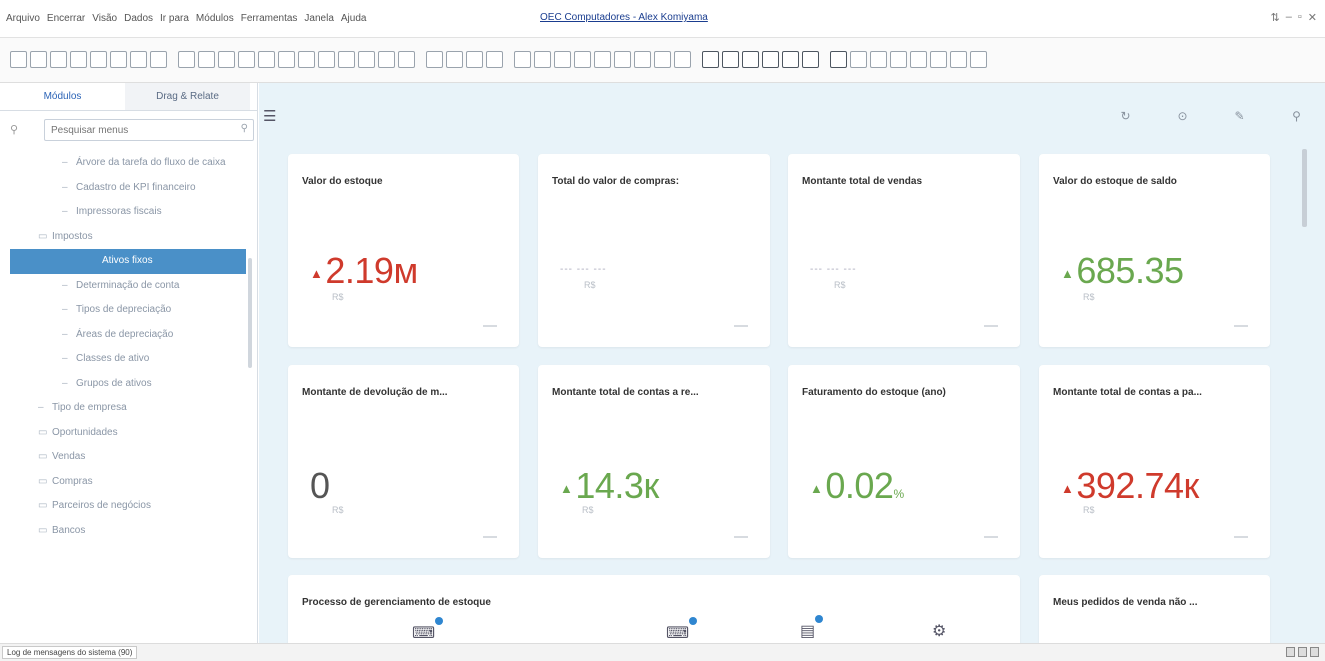 Image resolution: width=1325 pixels, height=661 pixels. I want to click on tree-item: ▭ Bancos, so click(123, 531).